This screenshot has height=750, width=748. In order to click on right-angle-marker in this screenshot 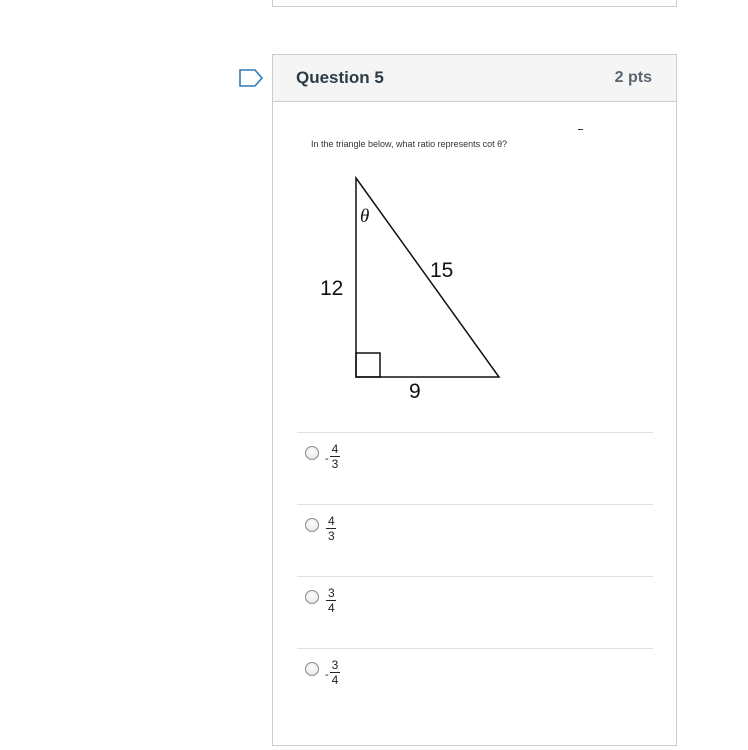, I will do `click(368, 365)`.